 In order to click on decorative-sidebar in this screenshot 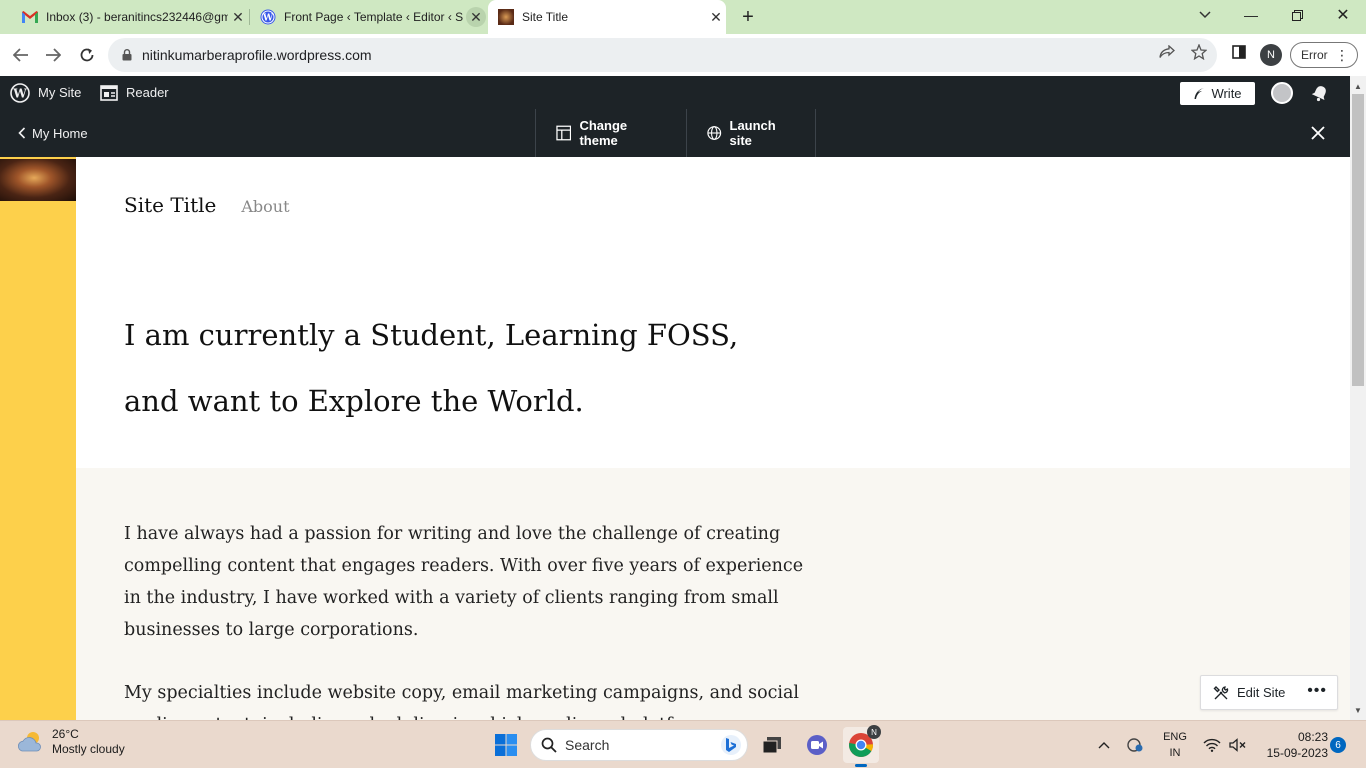, I will do `click(38, 438)`.